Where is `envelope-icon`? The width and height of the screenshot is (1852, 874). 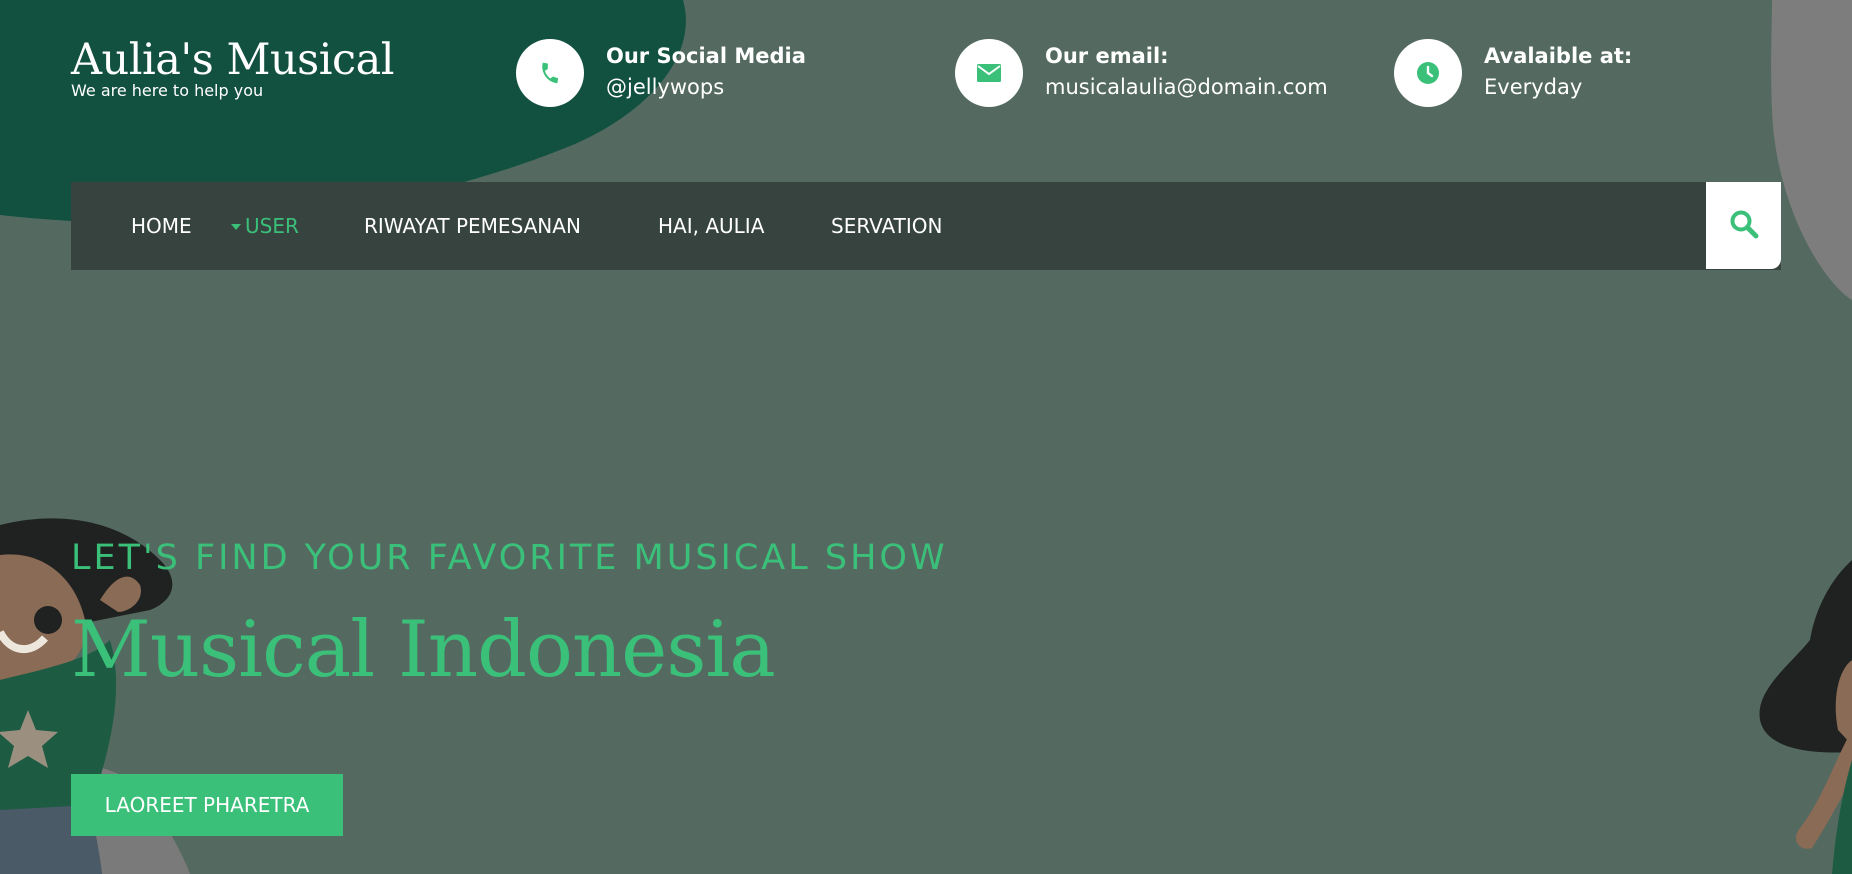
envelope-icon is located at coordinates (989, 73).